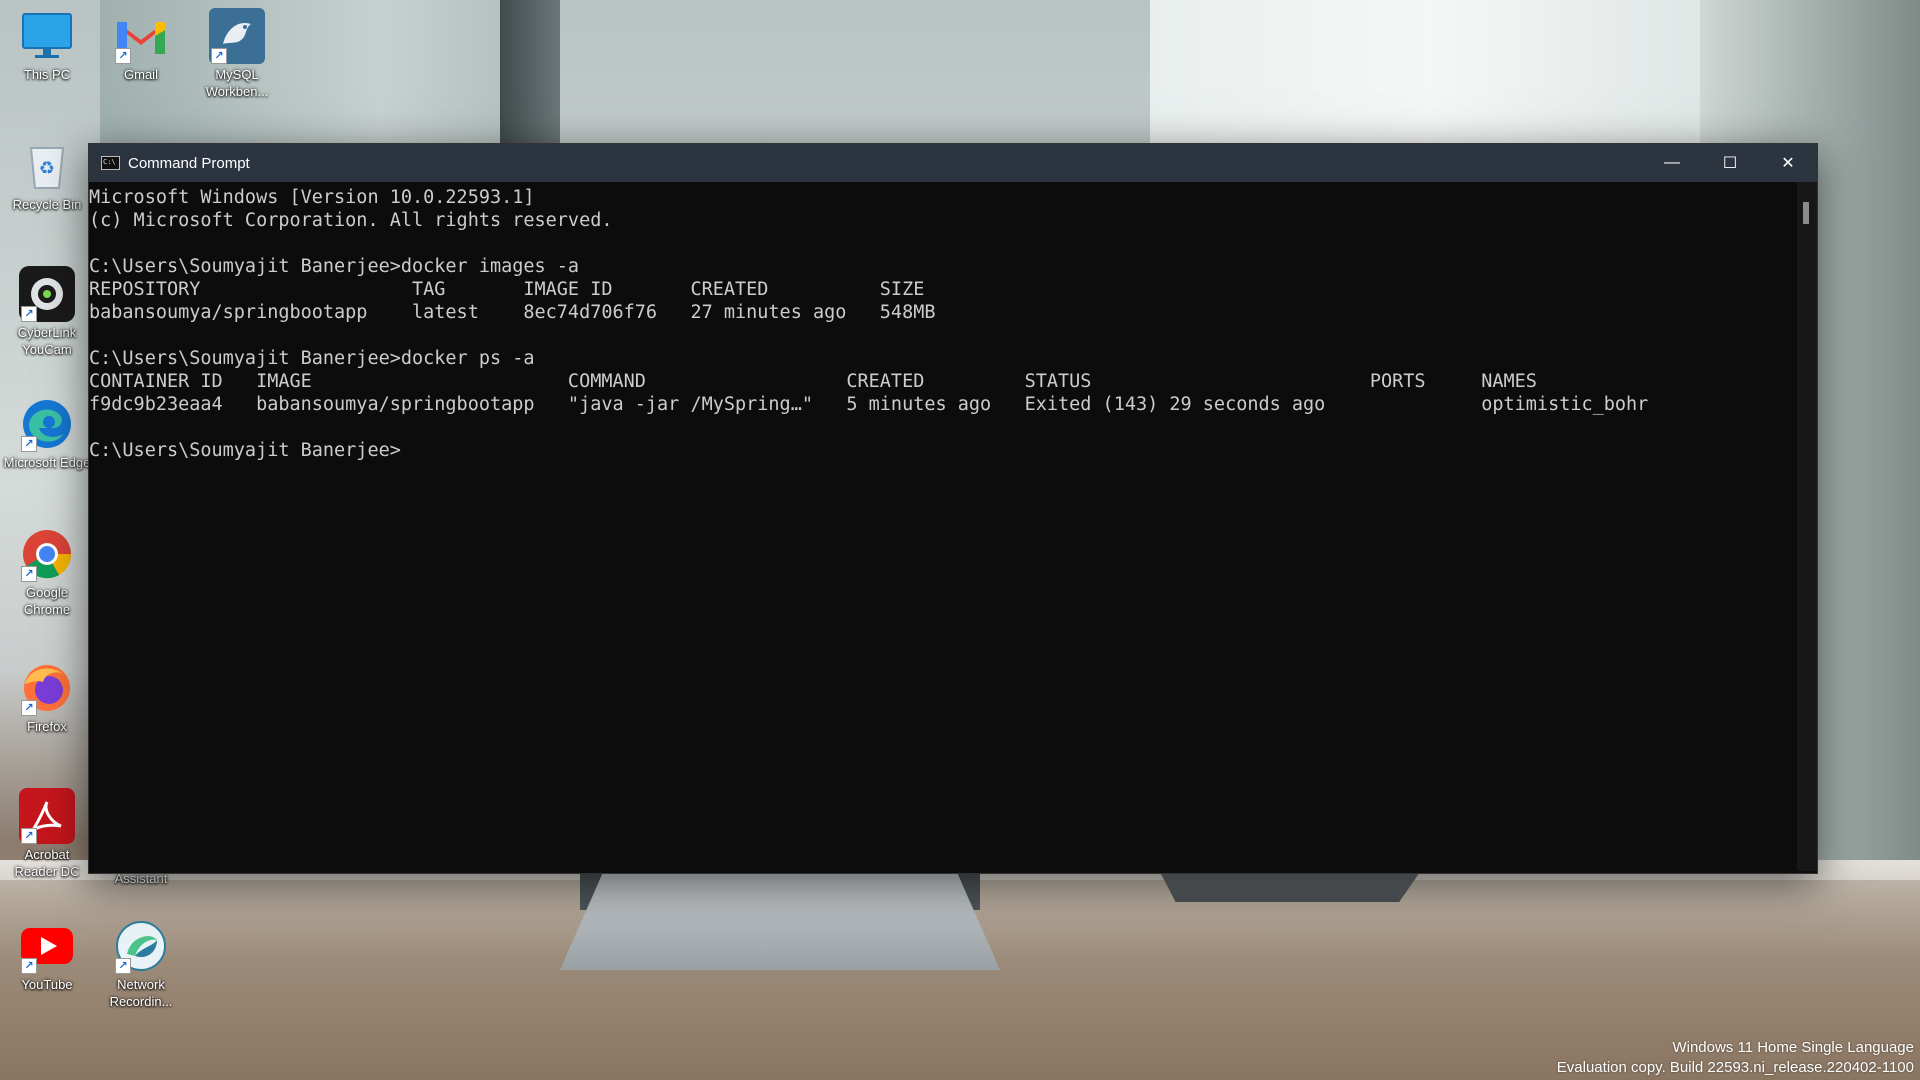  I want to click on desktop-icon-youtube: ↗ YouTube, so click(47, 955).